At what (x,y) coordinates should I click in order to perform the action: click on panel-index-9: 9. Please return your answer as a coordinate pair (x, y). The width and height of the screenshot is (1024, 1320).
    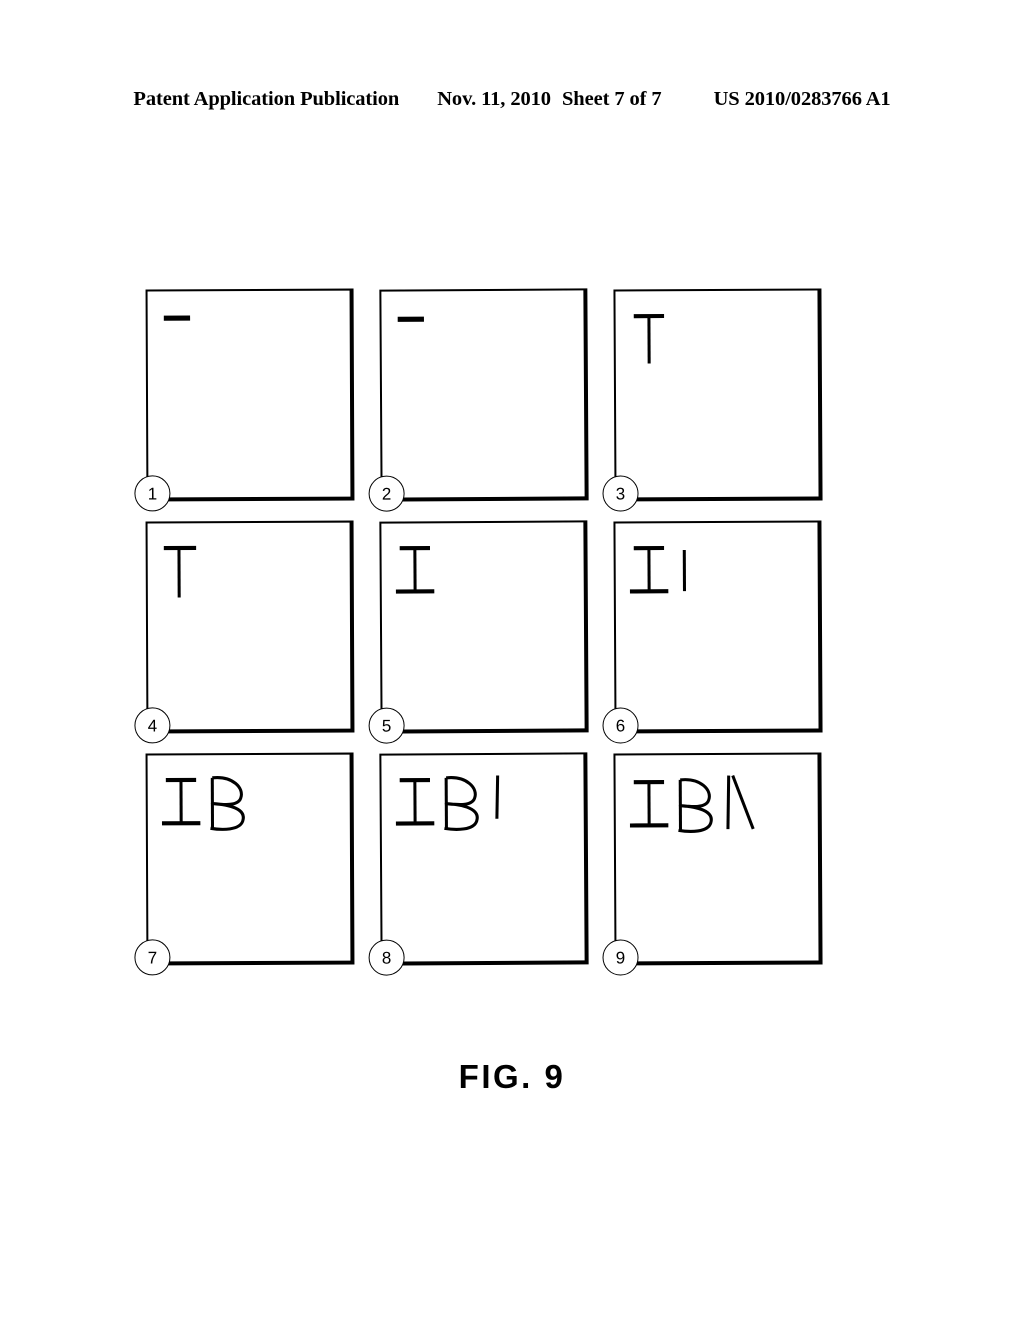
    Looking at the image, I should click on (620, 957).